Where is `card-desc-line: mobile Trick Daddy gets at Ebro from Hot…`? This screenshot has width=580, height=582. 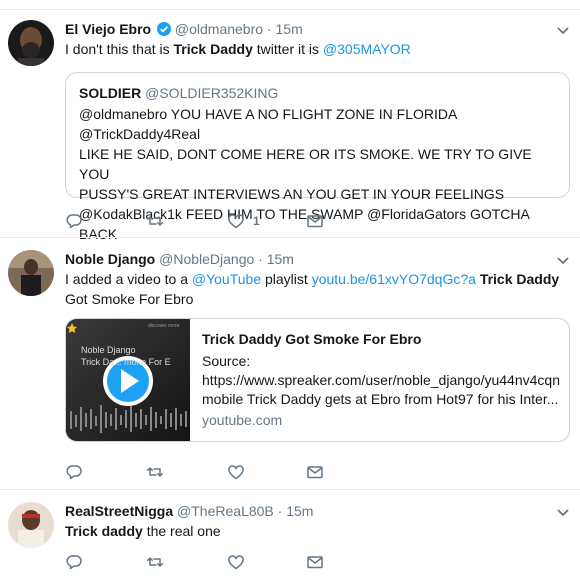
card-desc-line: mobile Trick Daddy gets at Ebro from Hot… is located at coordinates (380, 399).